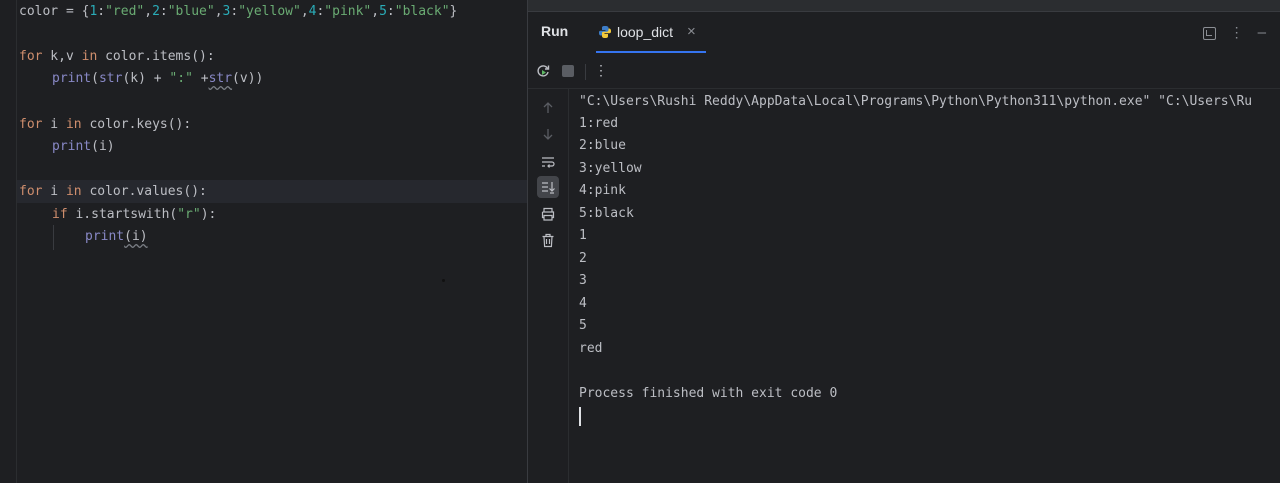 The height and width of the screenshot is (483, 1280). I want to click on stray-dot, so click(443, 280).